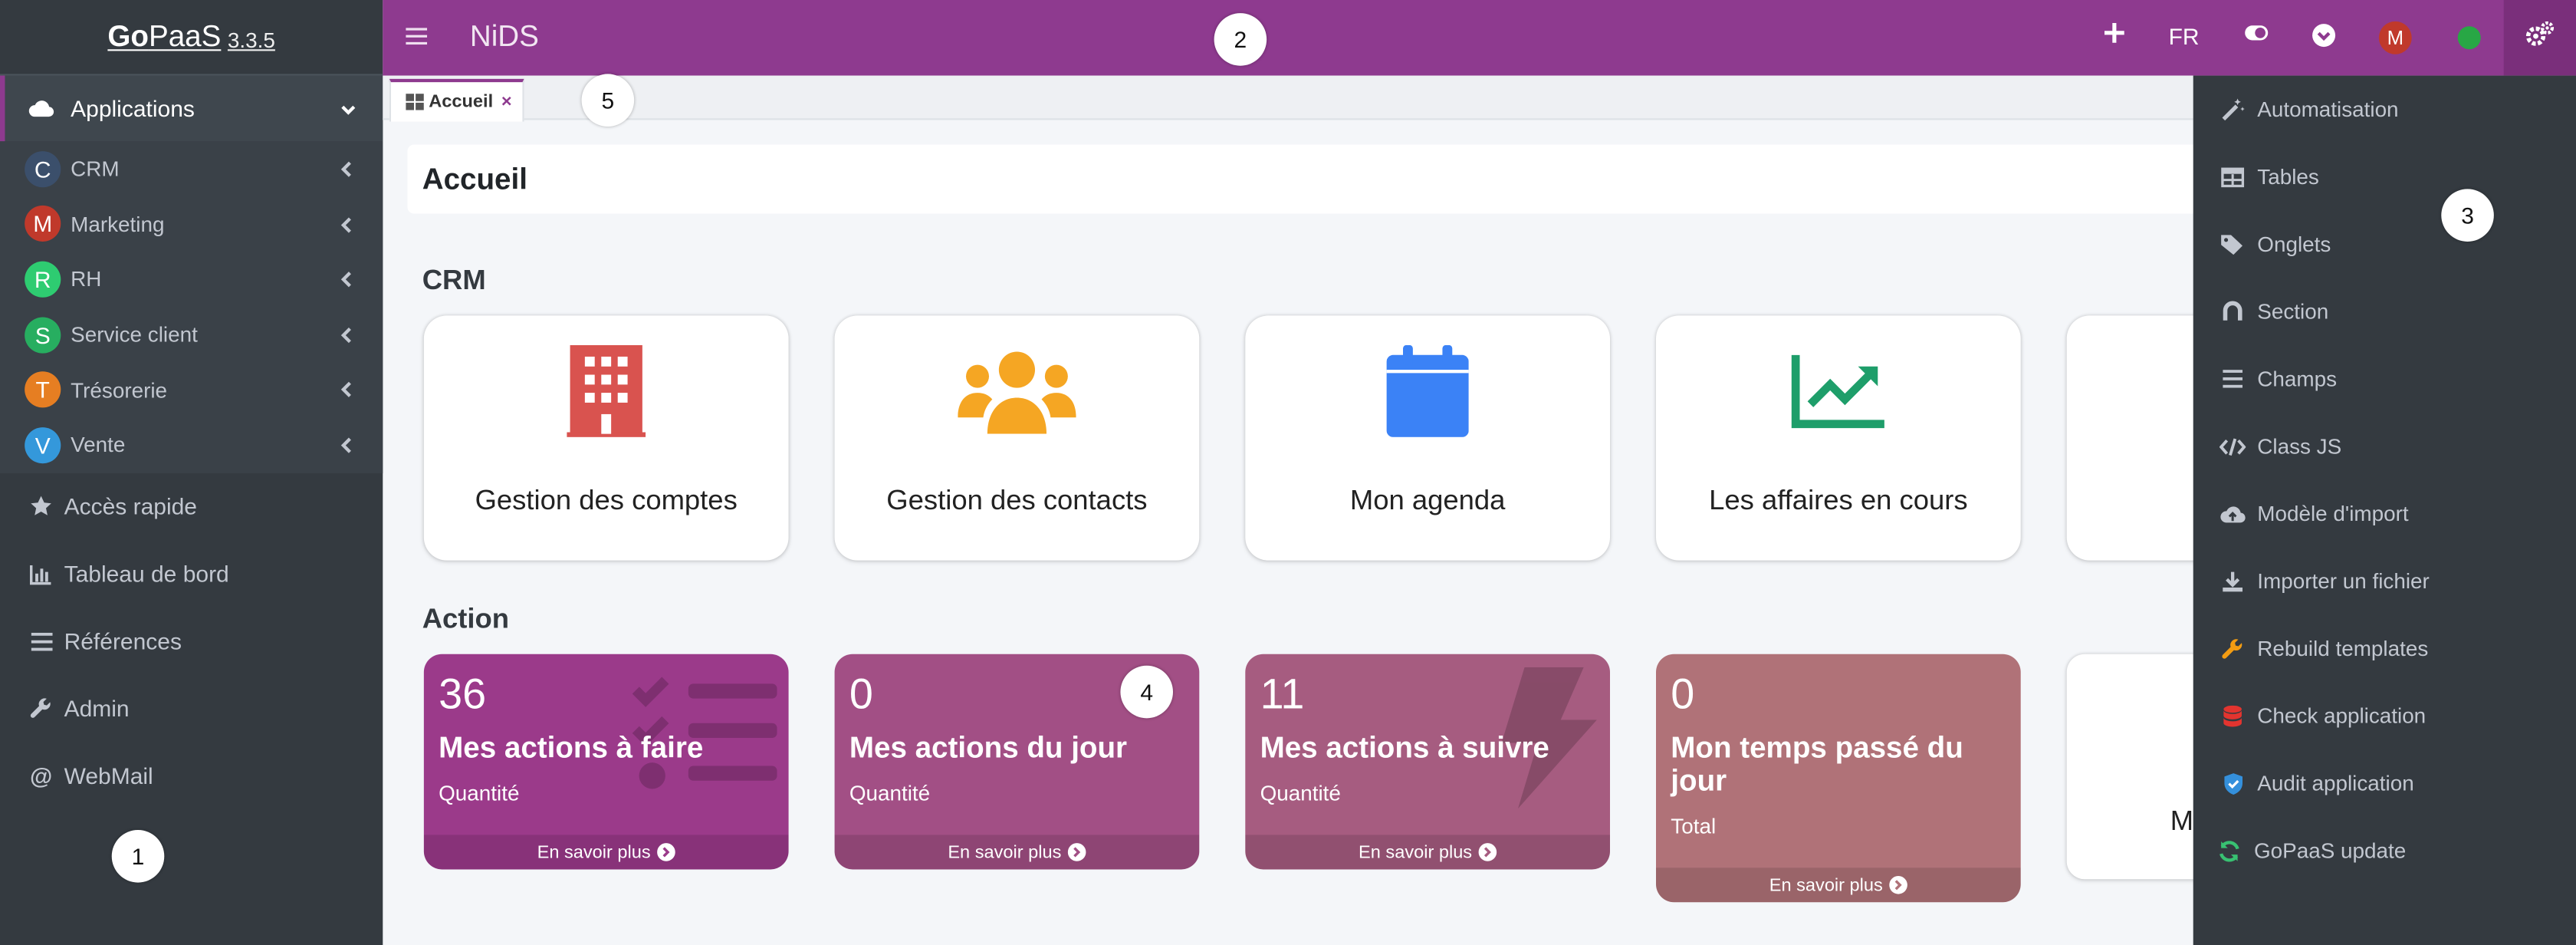  I want to click on list-icon, so click(41, 640).